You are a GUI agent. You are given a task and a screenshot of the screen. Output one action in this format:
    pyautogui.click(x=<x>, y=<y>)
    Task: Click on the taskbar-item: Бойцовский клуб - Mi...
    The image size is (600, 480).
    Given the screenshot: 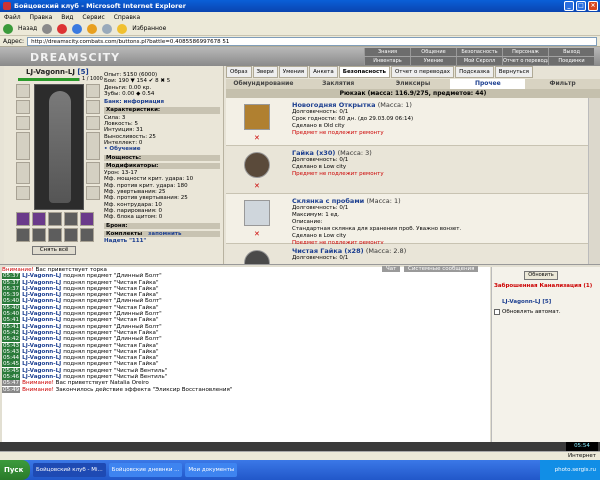 What is the action you would take?
    pyautogui.click(x=69, y=470)
    